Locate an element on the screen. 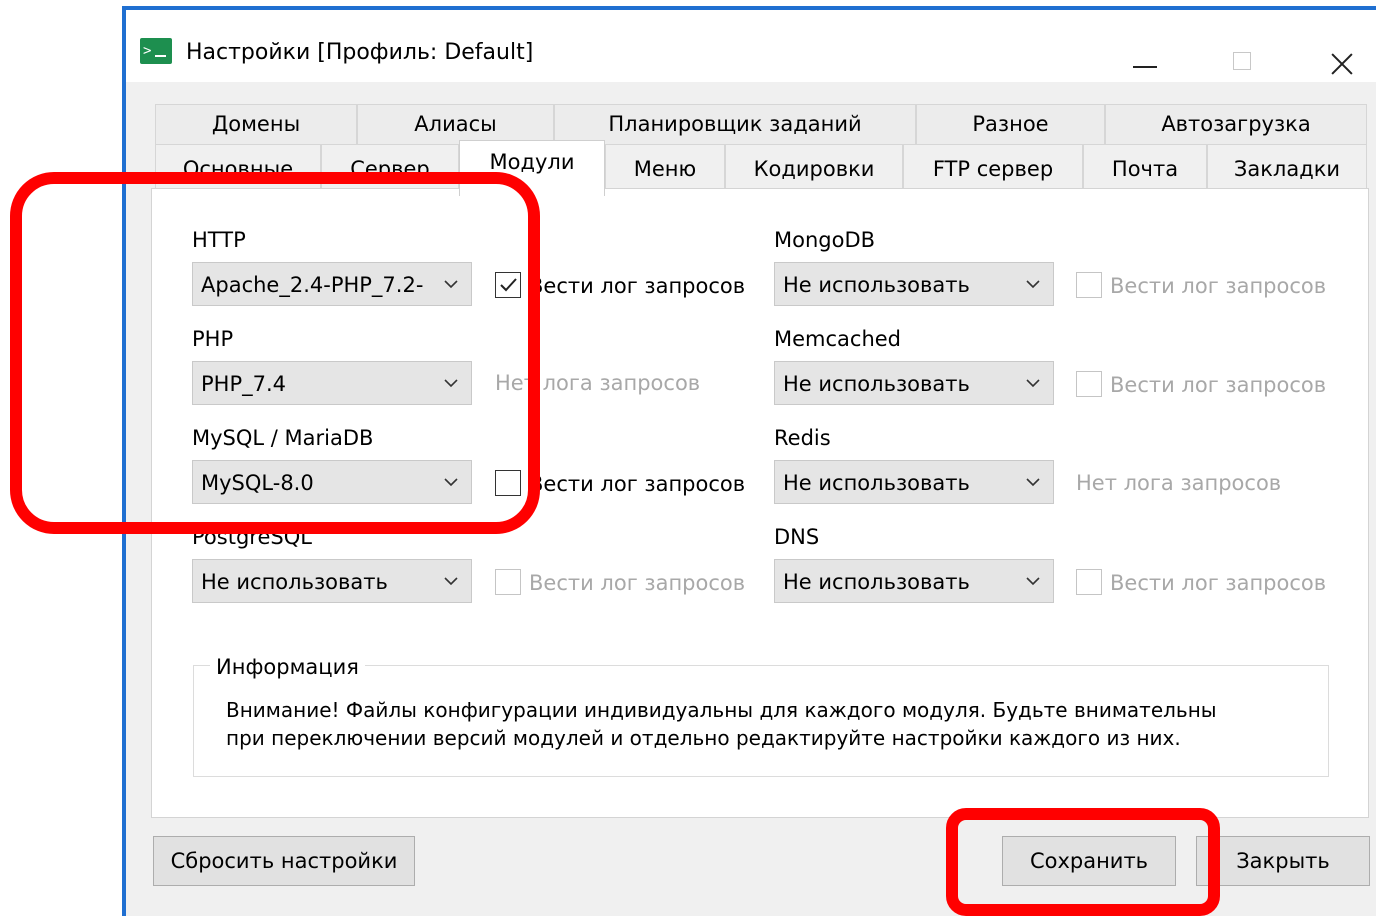 This screenshot has height=916, width=1376. redis-label: Redis is located at coordinates (802, 438).